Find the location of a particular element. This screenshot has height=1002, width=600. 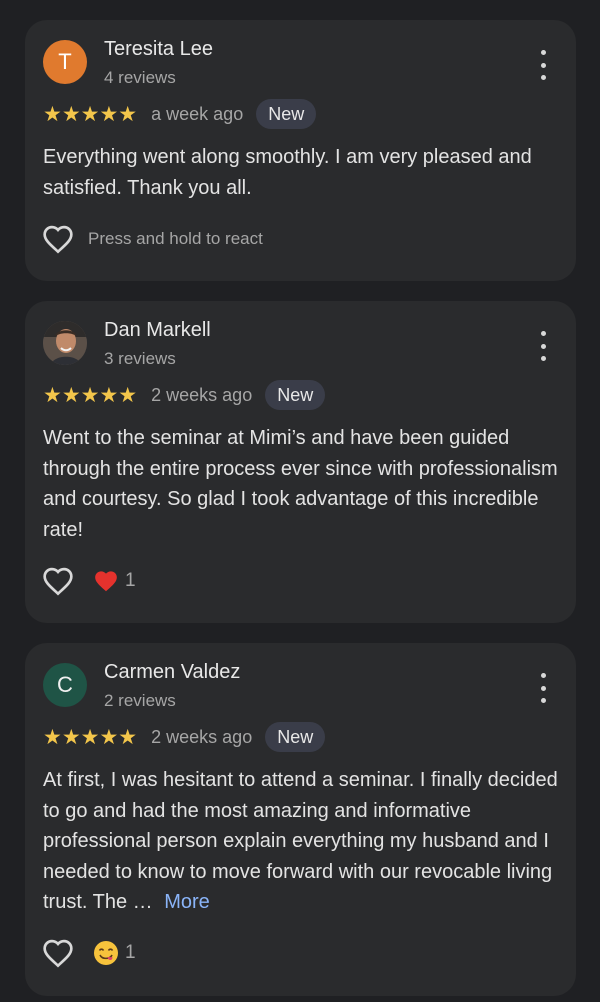

red-heart-icon is located at coordinates (106, 581).